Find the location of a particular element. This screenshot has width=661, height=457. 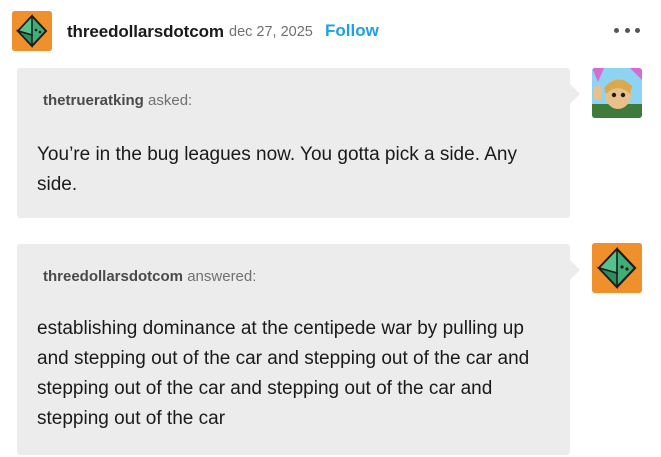

answerer-line: threedollarsdotcom answered: is located at coordinates (149, 276).